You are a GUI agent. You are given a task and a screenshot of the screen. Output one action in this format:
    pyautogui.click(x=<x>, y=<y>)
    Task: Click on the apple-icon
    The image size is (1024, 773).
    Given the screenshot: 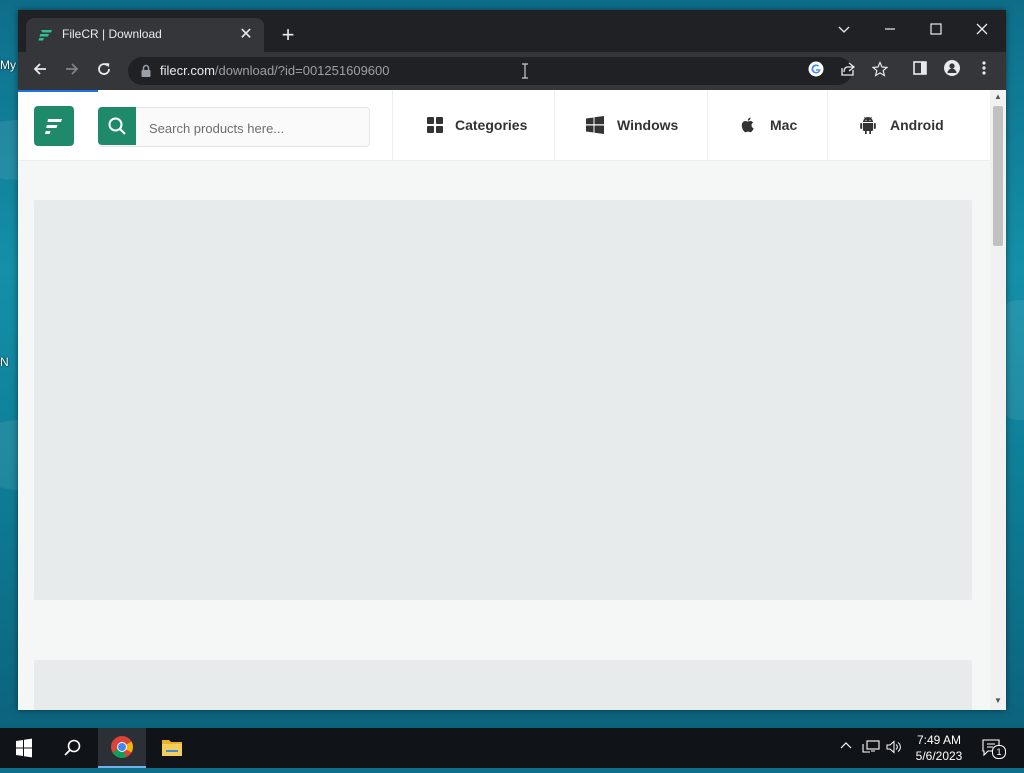 What is the action you would take?
    pyautogui.click(x=747, y=125)
    